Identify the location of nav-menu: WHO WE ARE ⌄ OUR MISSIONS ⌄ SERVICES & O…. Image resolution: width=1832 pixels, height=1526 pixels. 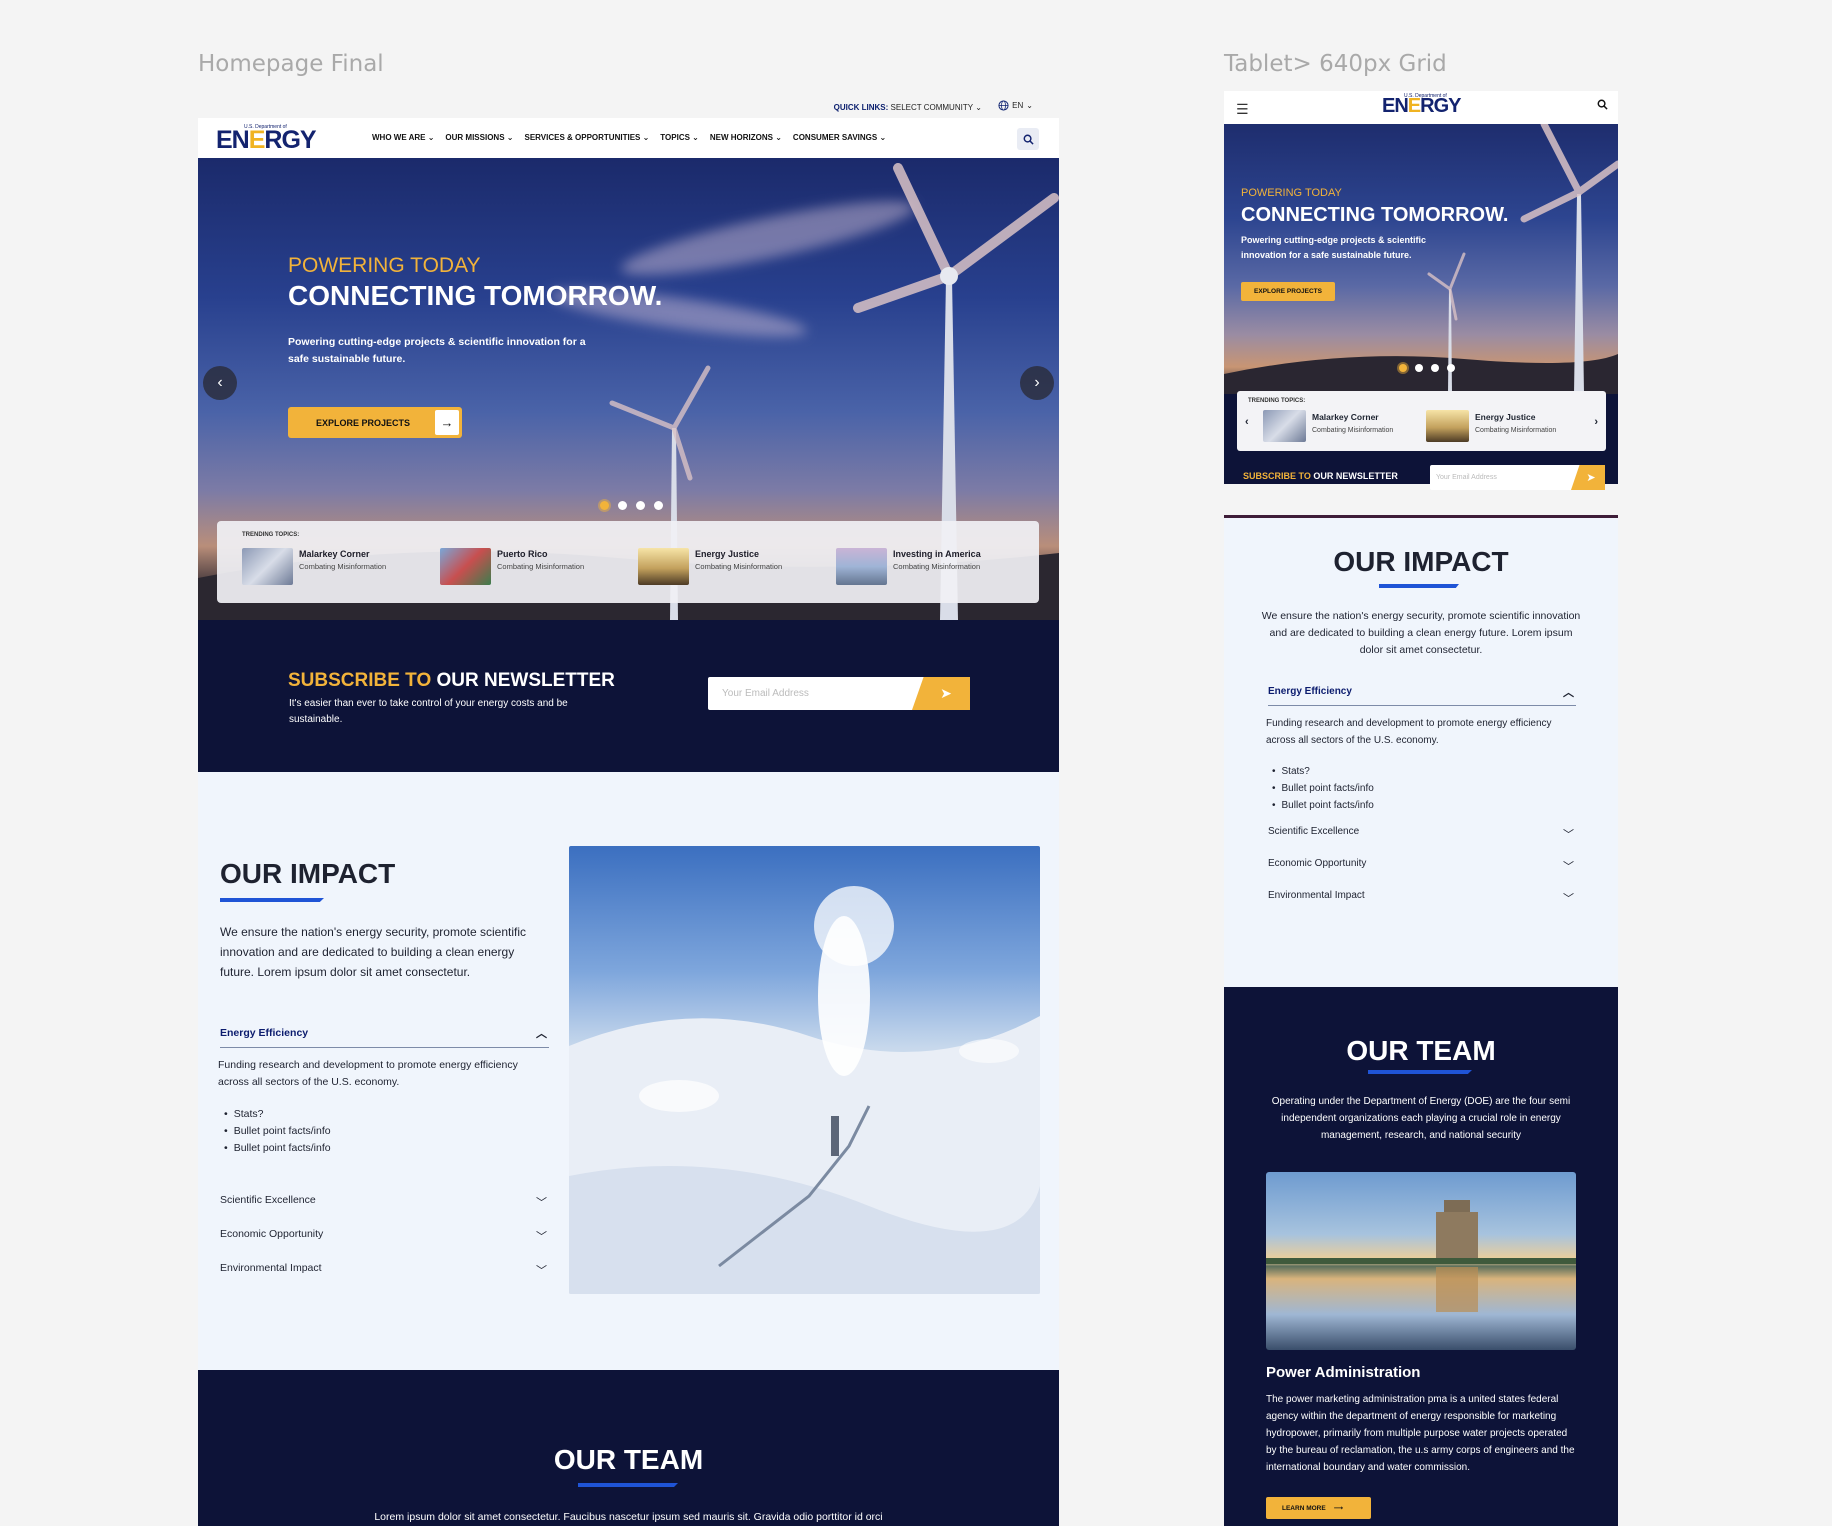
(629, 137).